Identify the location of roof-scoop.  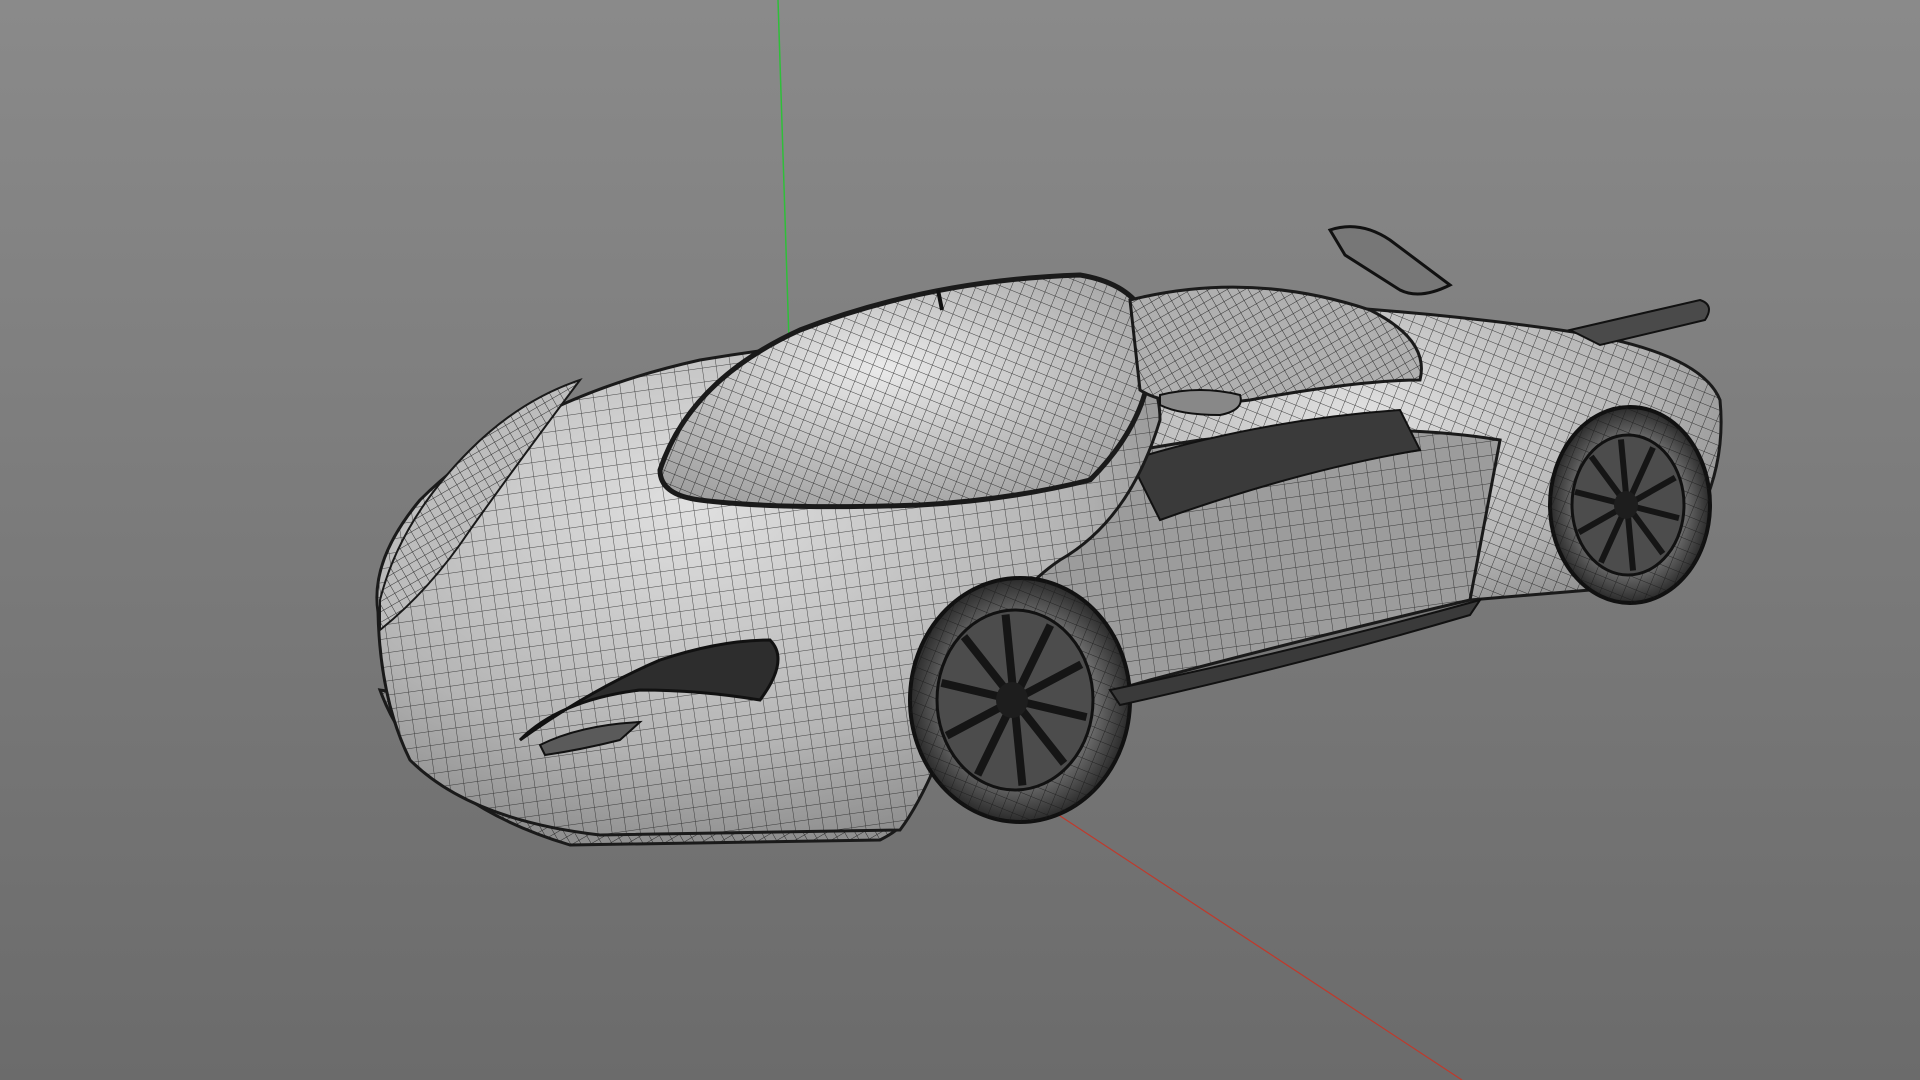
(1390, 260).